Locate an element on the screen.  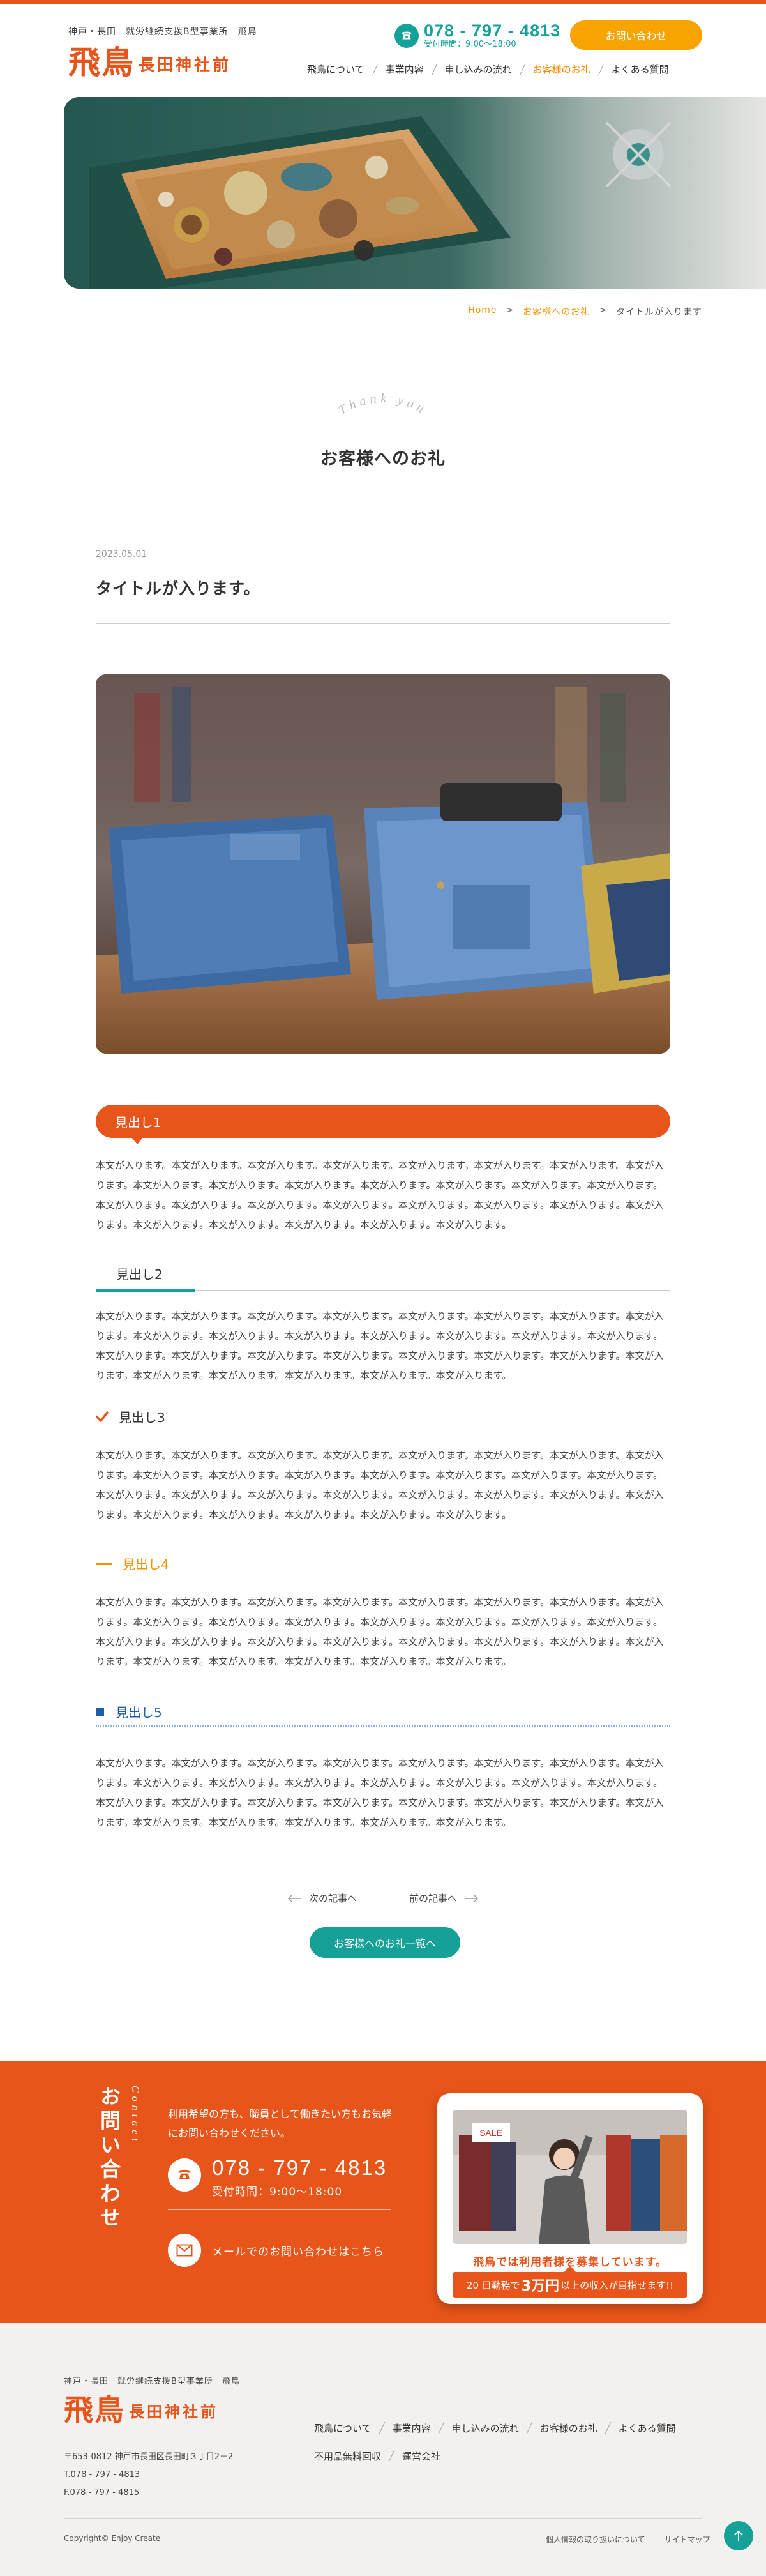
svg-text: Thank you is located at coordinates (383, 404).